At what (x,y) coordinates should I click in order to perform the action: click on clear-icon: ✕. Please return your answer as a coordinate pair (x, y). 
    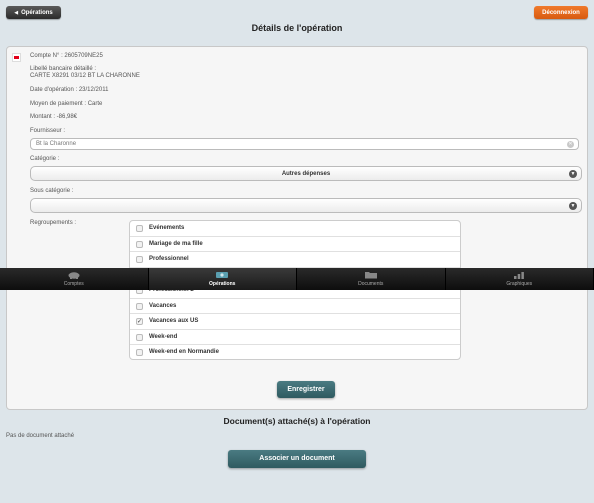
    Looking at the image, I should click on (570, 144).